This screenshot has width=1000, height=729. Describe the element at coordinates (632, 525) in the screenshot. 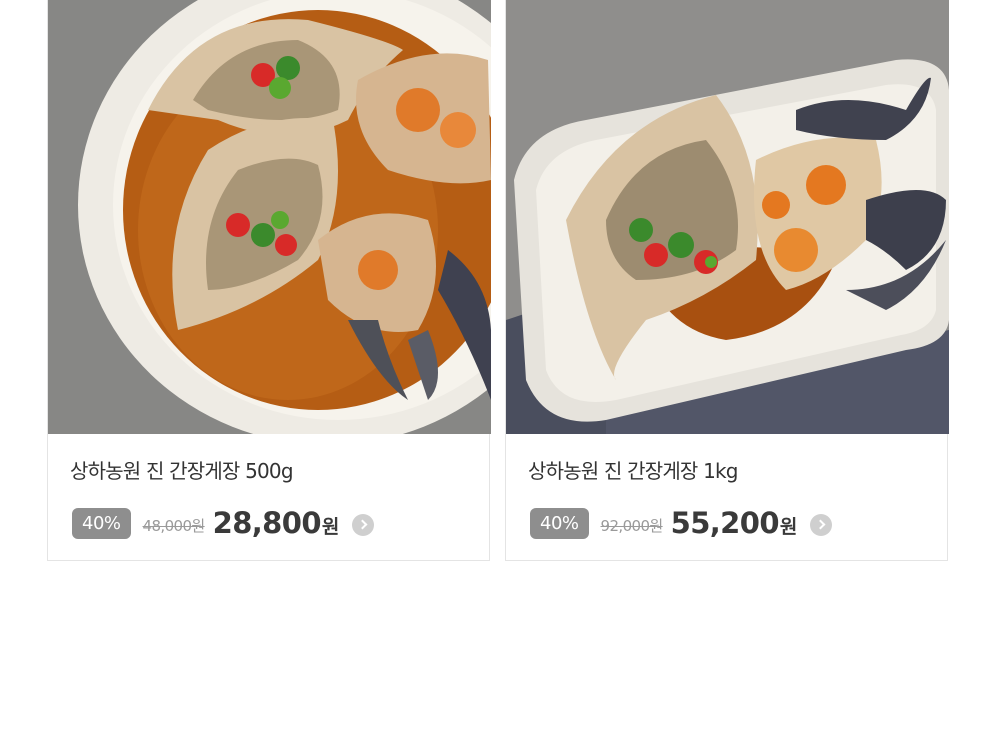

I see `original-price: 92,000원` at that location.